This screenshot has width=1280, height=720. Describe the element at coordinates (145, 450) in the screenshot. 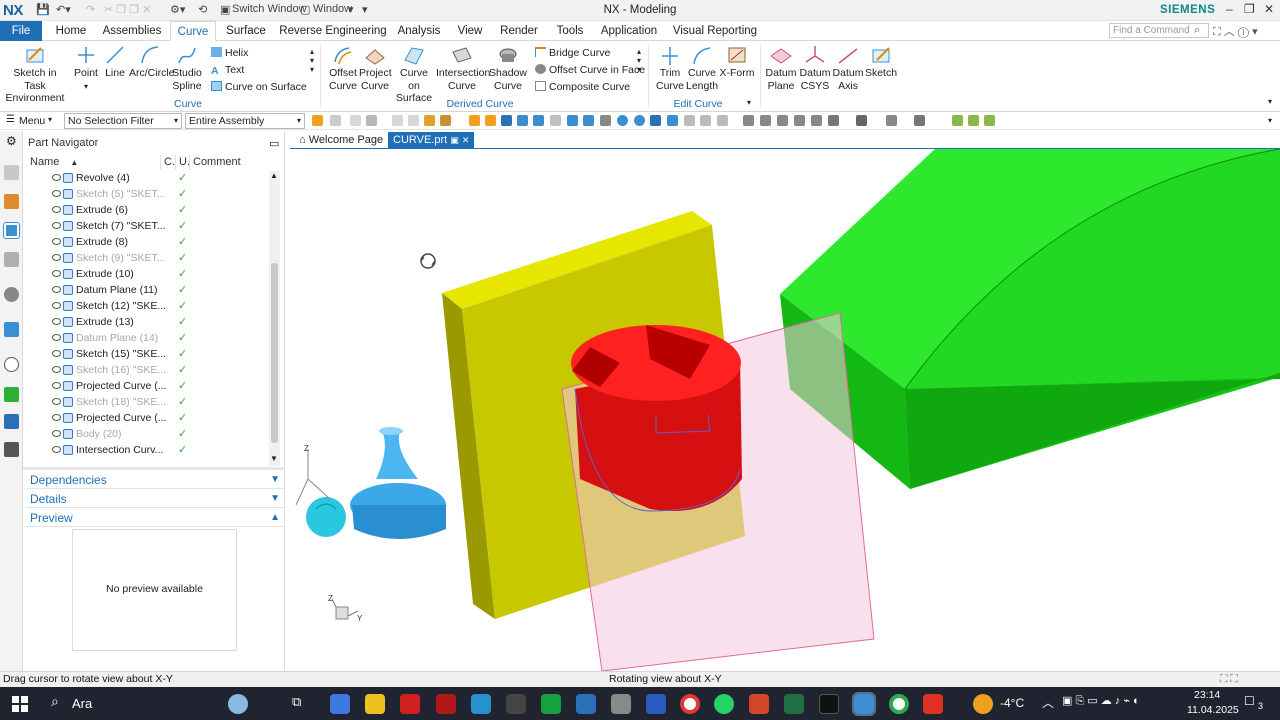

I see `table-row: Intersection Curv... ✓` at that location.